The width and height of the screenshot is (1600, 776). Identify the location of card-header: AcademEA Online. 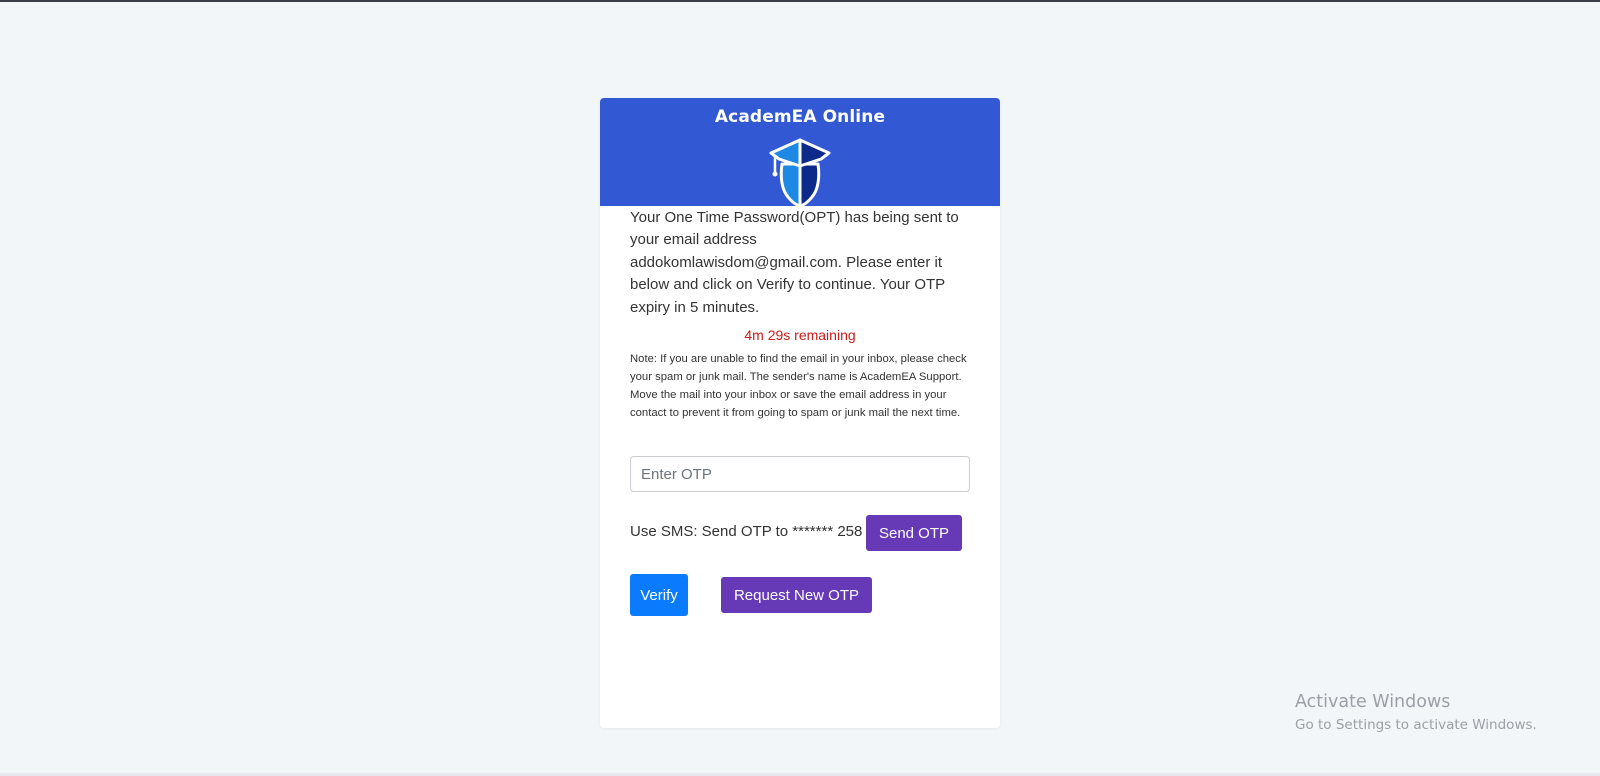
(800, 153).